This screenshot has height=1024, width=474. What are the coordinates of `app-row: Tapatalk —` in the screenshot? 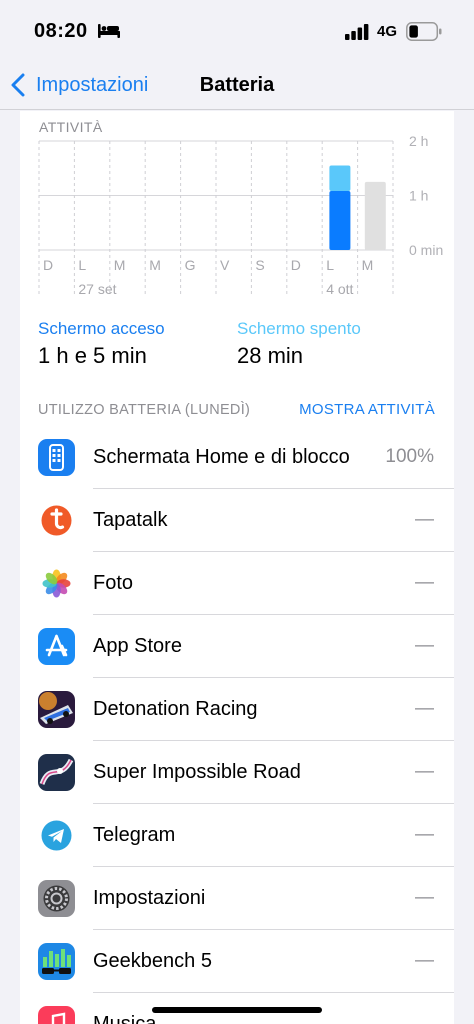 It's located at (237, 520).